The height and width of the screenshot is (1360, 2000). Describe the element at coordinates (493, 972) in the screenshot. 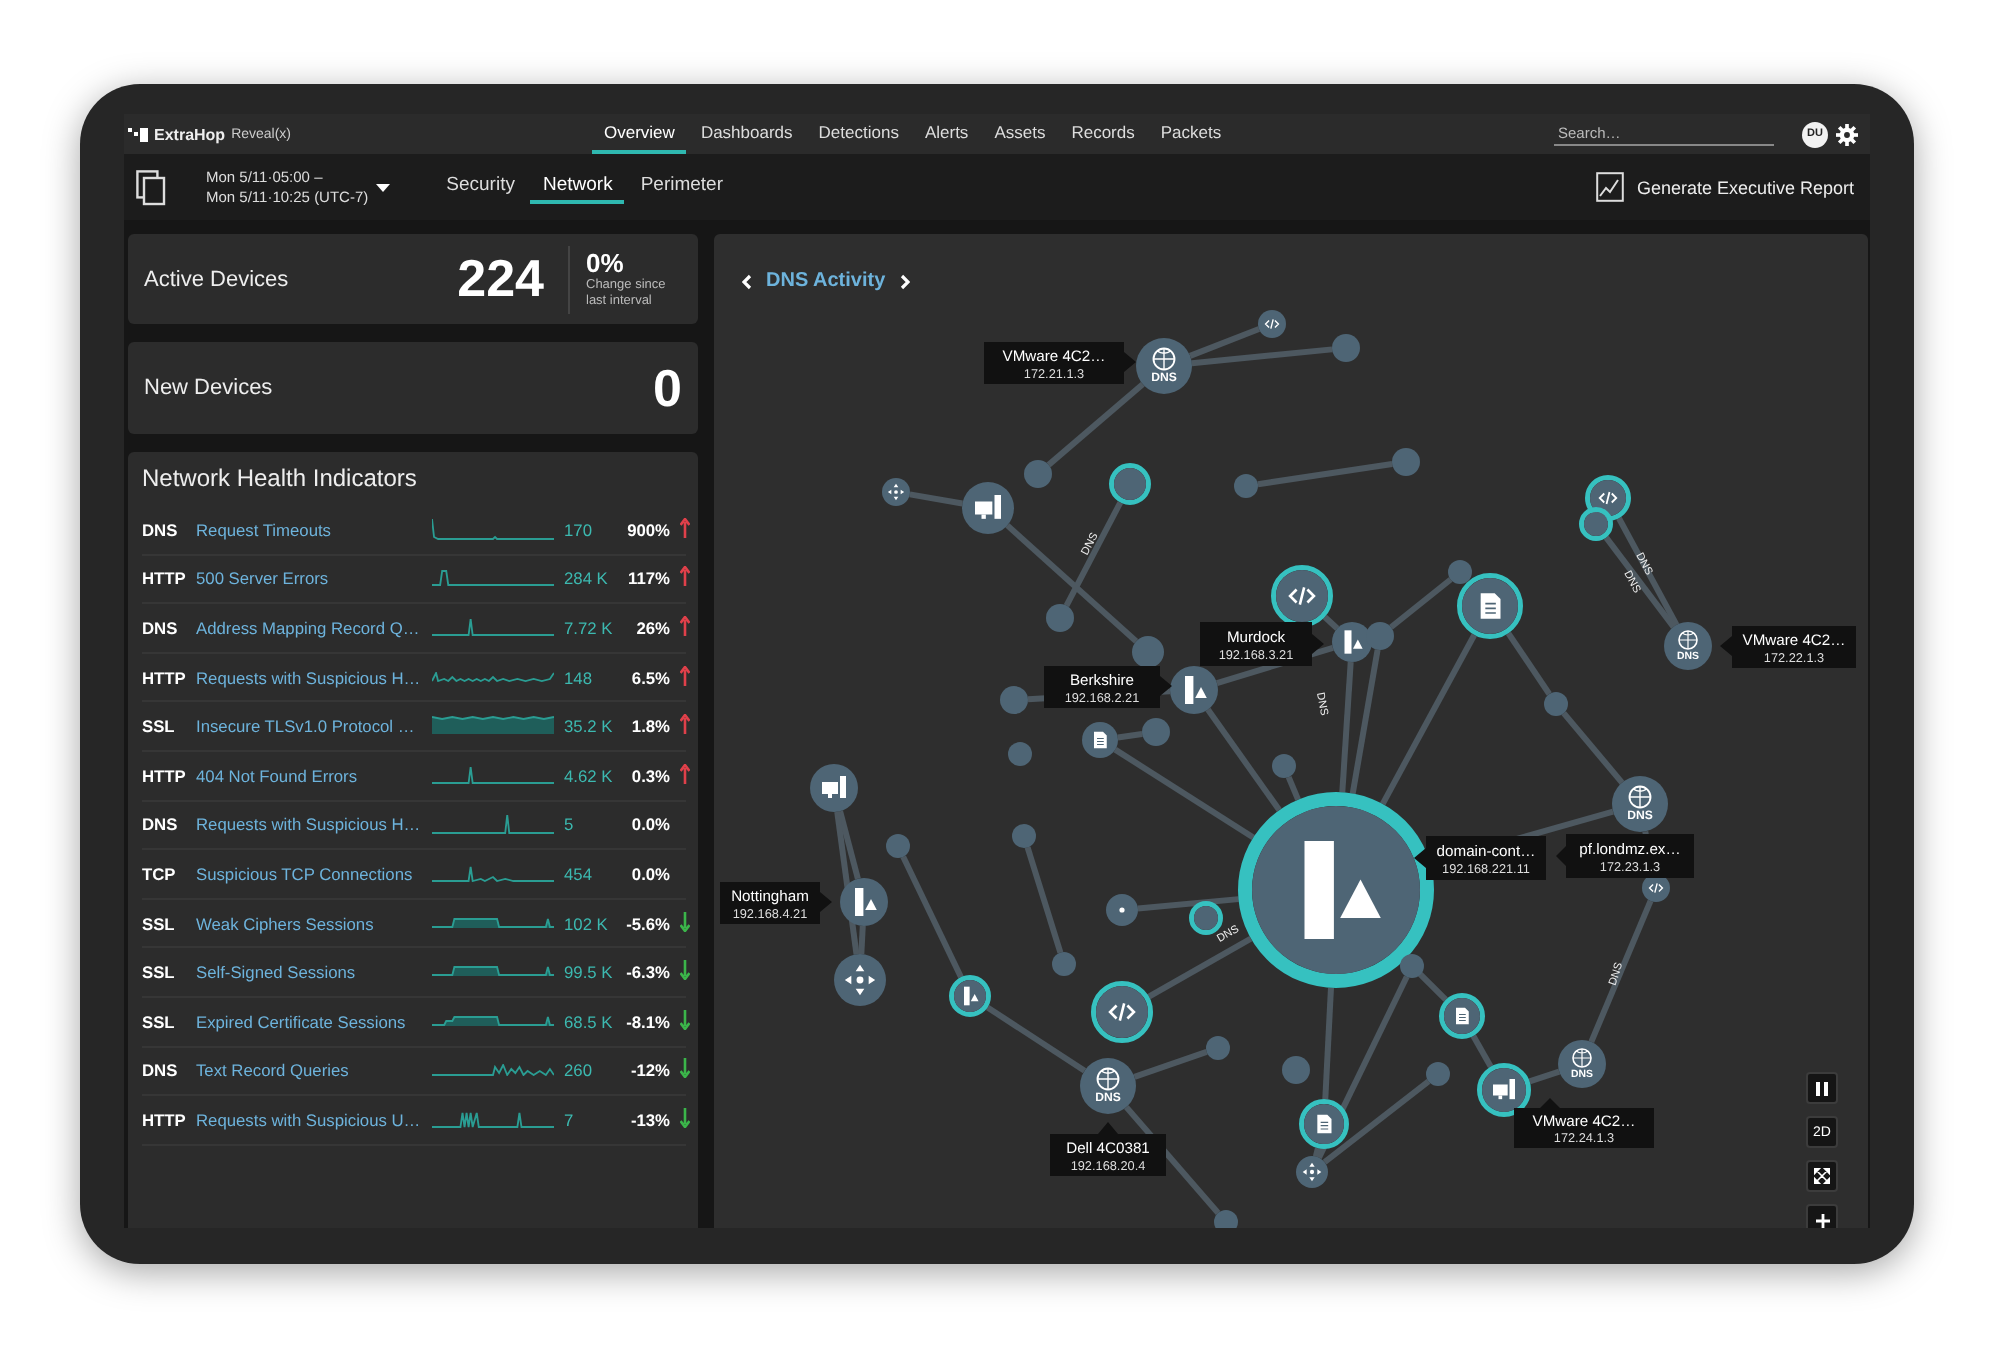

I see `sparkline` at that location.